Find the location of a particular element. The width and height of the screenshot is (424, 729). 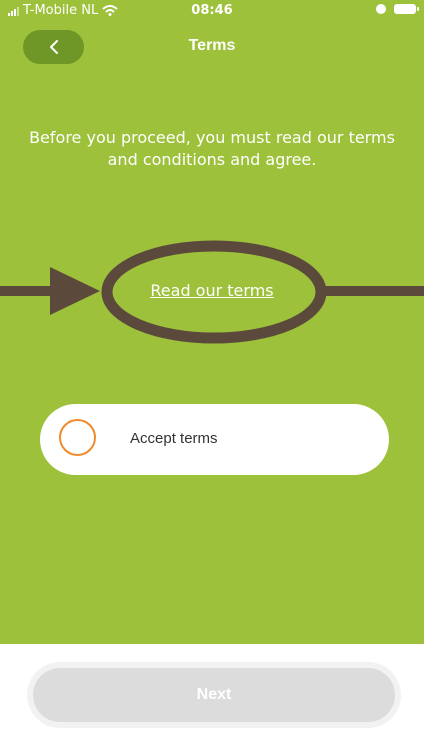

accept-terms-toggle: Accept terms is located at coordinates (214, 439).